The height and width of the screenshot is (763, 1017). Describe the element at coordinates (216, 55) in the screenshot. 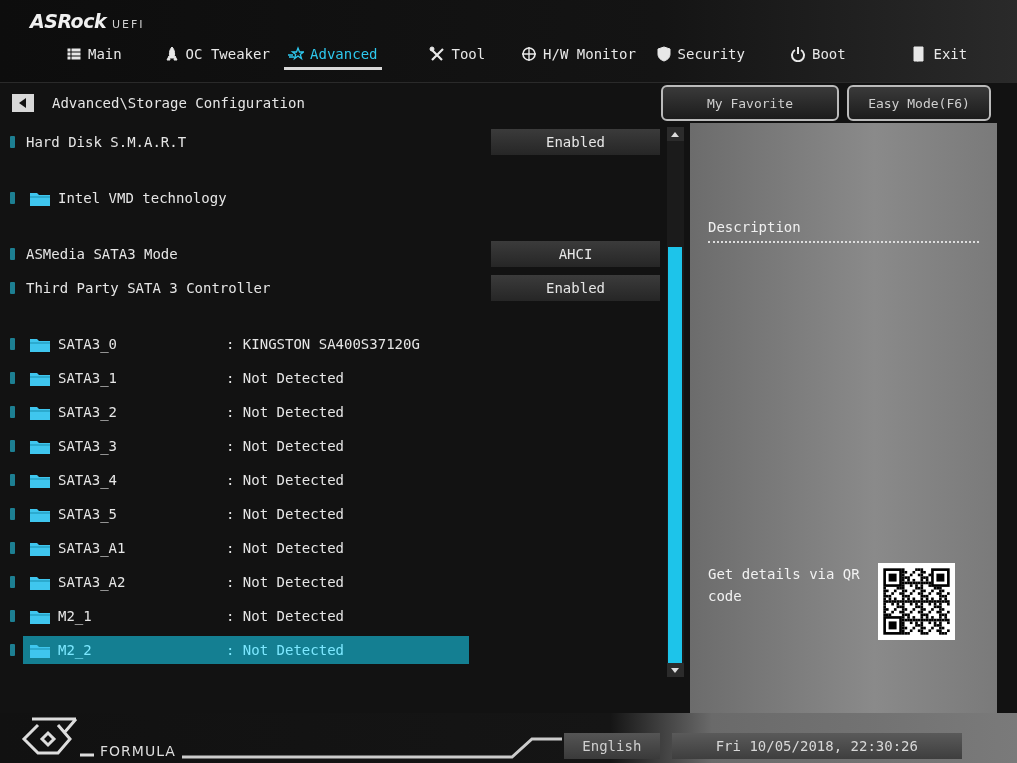

I see `nav-tab: OC Tweaker` at that location.